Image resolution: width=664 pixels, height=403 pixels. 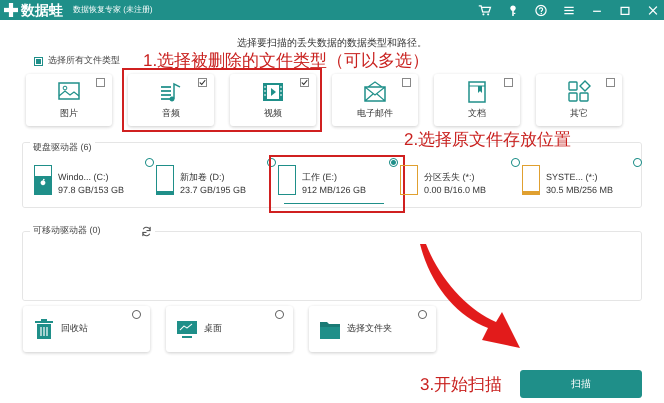 What do you see at coordinates (273, 100) in the screenshot?
I see `file-type-card: 视频` at bounding box center [273, 100].